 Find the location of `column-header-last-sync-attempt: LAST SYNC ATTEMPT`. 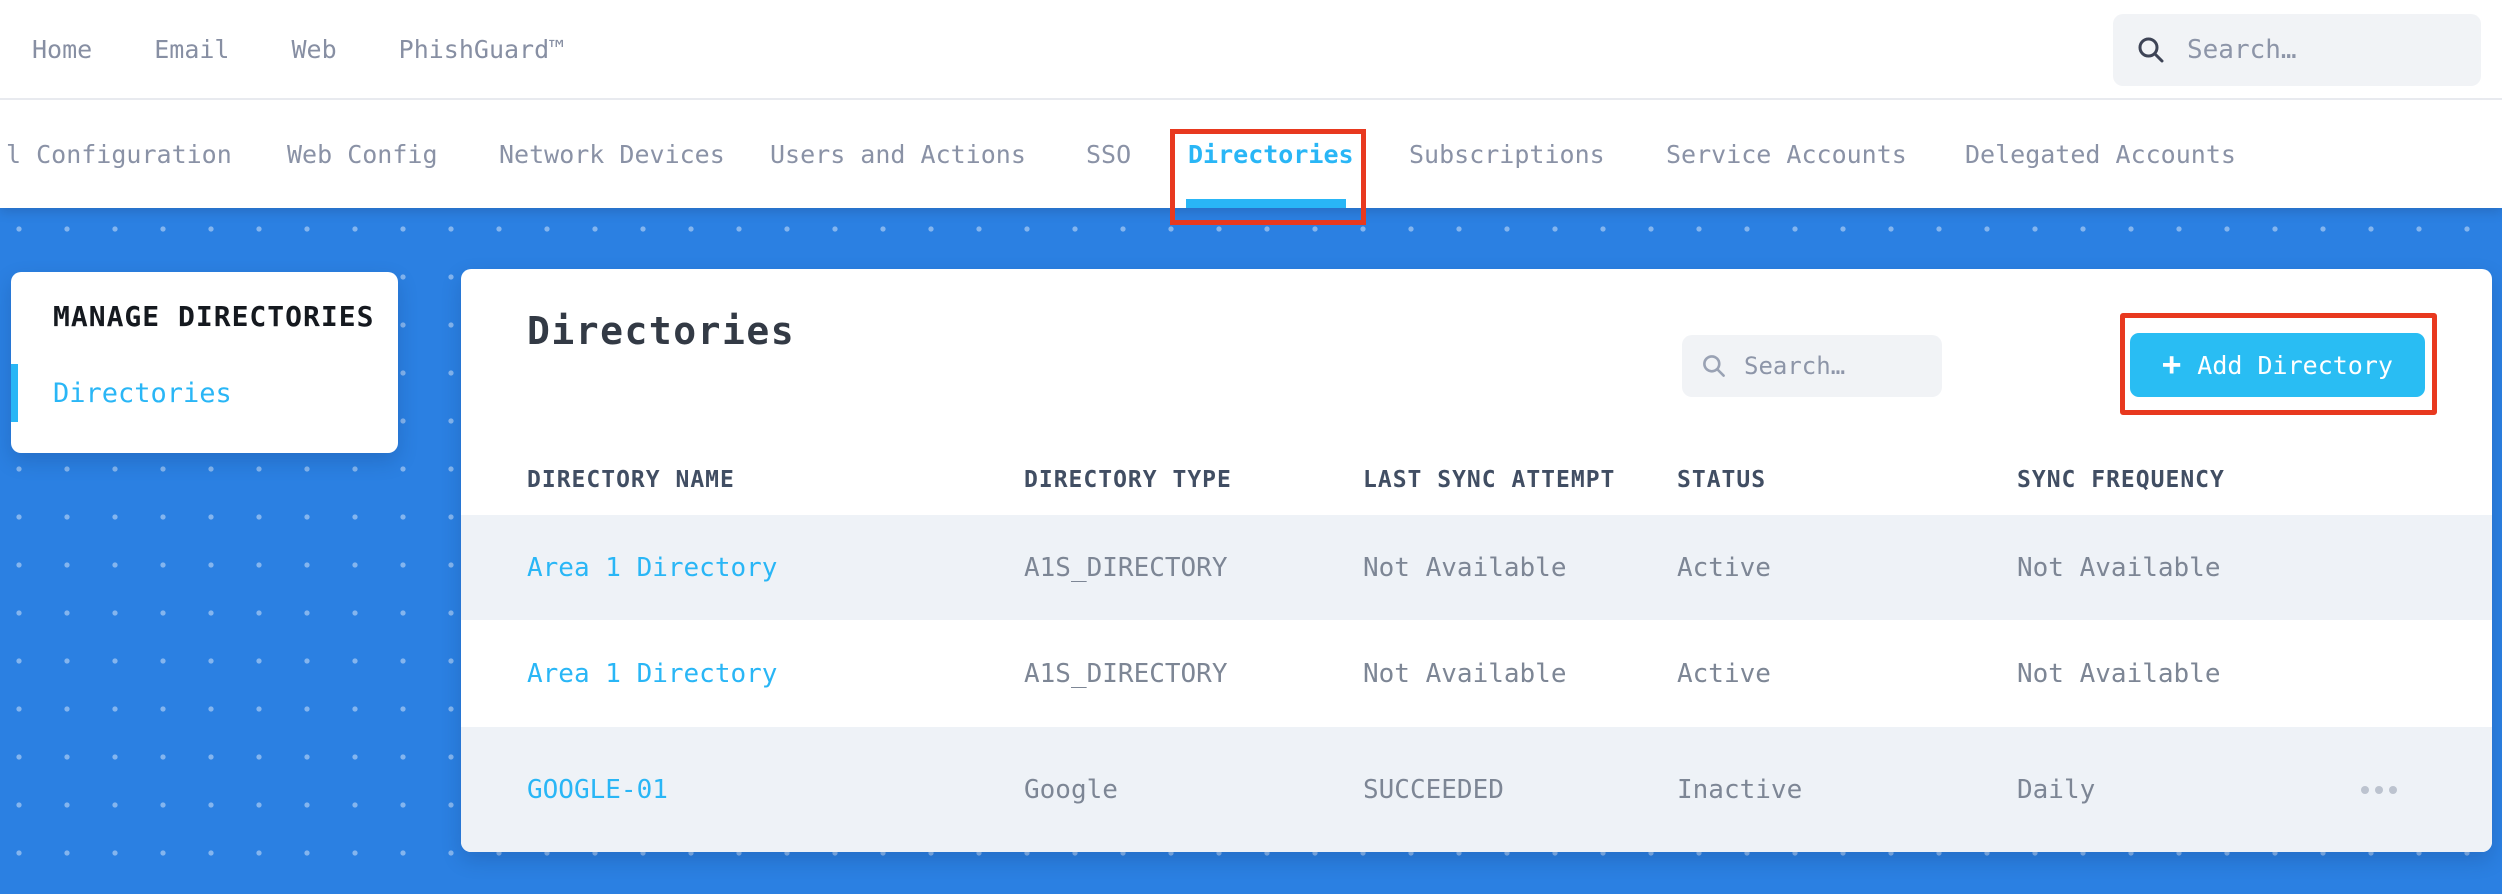

column-header-last-sync-attempt: LAST SYNC ATTEMPT is located at coordinates (1489, 480).